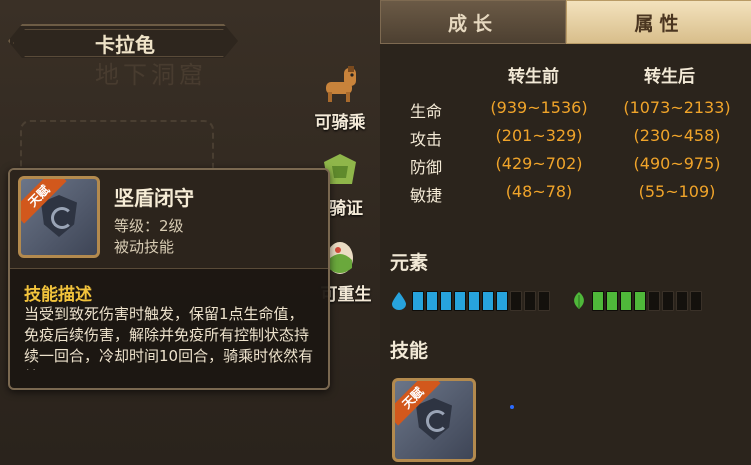  What do you see at coordinates (533, 77) in the screenshot?
I see `column-before-rebirth: 转生前` at bounding box center [533, 77].